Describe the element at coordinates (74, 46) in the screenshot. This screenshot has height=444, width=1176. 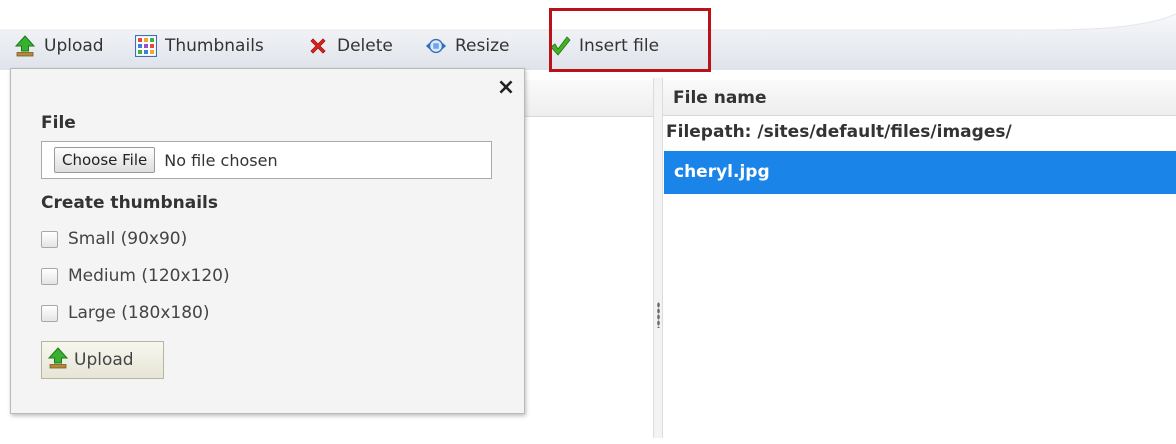
I see `toolbar-upload-label: Upload` at that location.